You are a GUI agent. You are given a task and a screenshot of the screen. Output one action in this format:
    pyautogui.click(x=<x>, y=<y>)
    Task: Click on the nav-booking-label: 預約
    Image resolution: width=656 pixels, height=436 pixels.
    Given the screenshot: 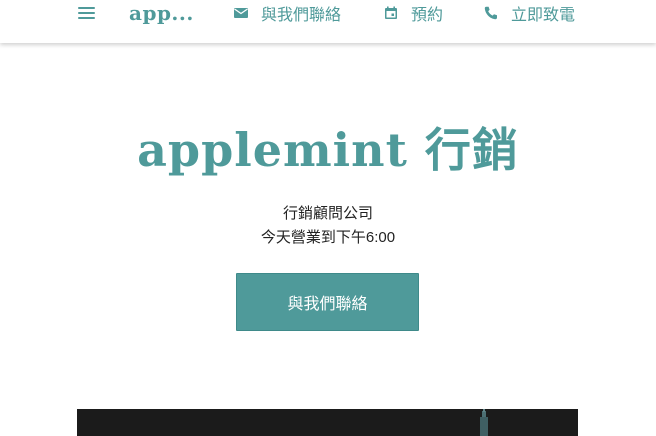 What is the action you would take?
    pyautogui.click(x=427, y=15)
    